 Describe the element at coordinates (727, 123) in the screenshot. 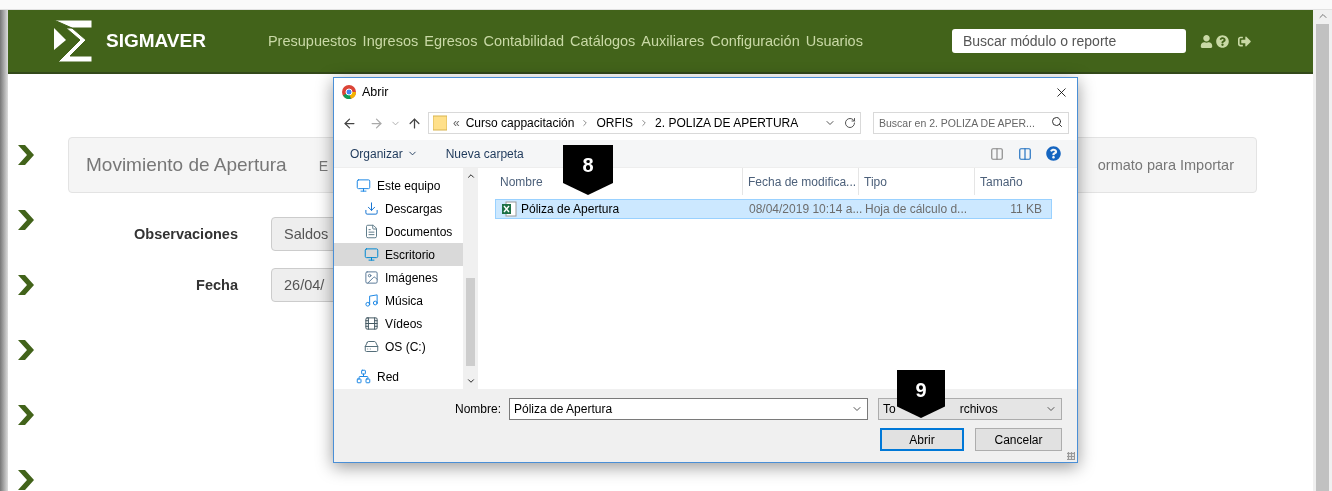

I see `breadcrumb-item: 2. POLIZA DE APERTURA` at that location.